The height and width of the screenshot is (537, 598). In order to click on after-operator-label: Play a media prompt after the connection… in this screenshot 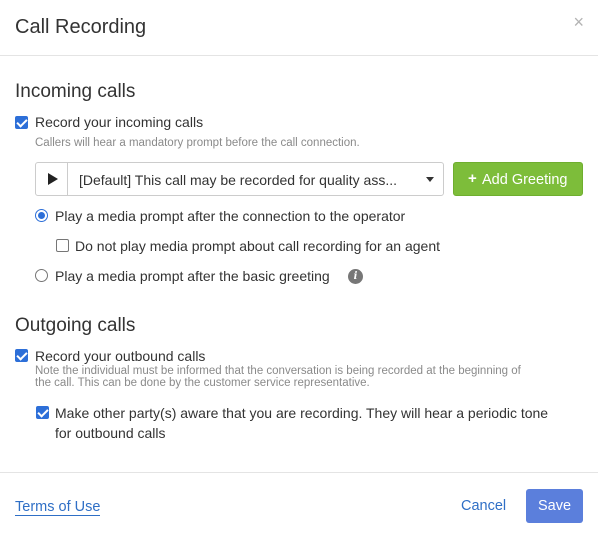, I will do `click(230, 216)`.